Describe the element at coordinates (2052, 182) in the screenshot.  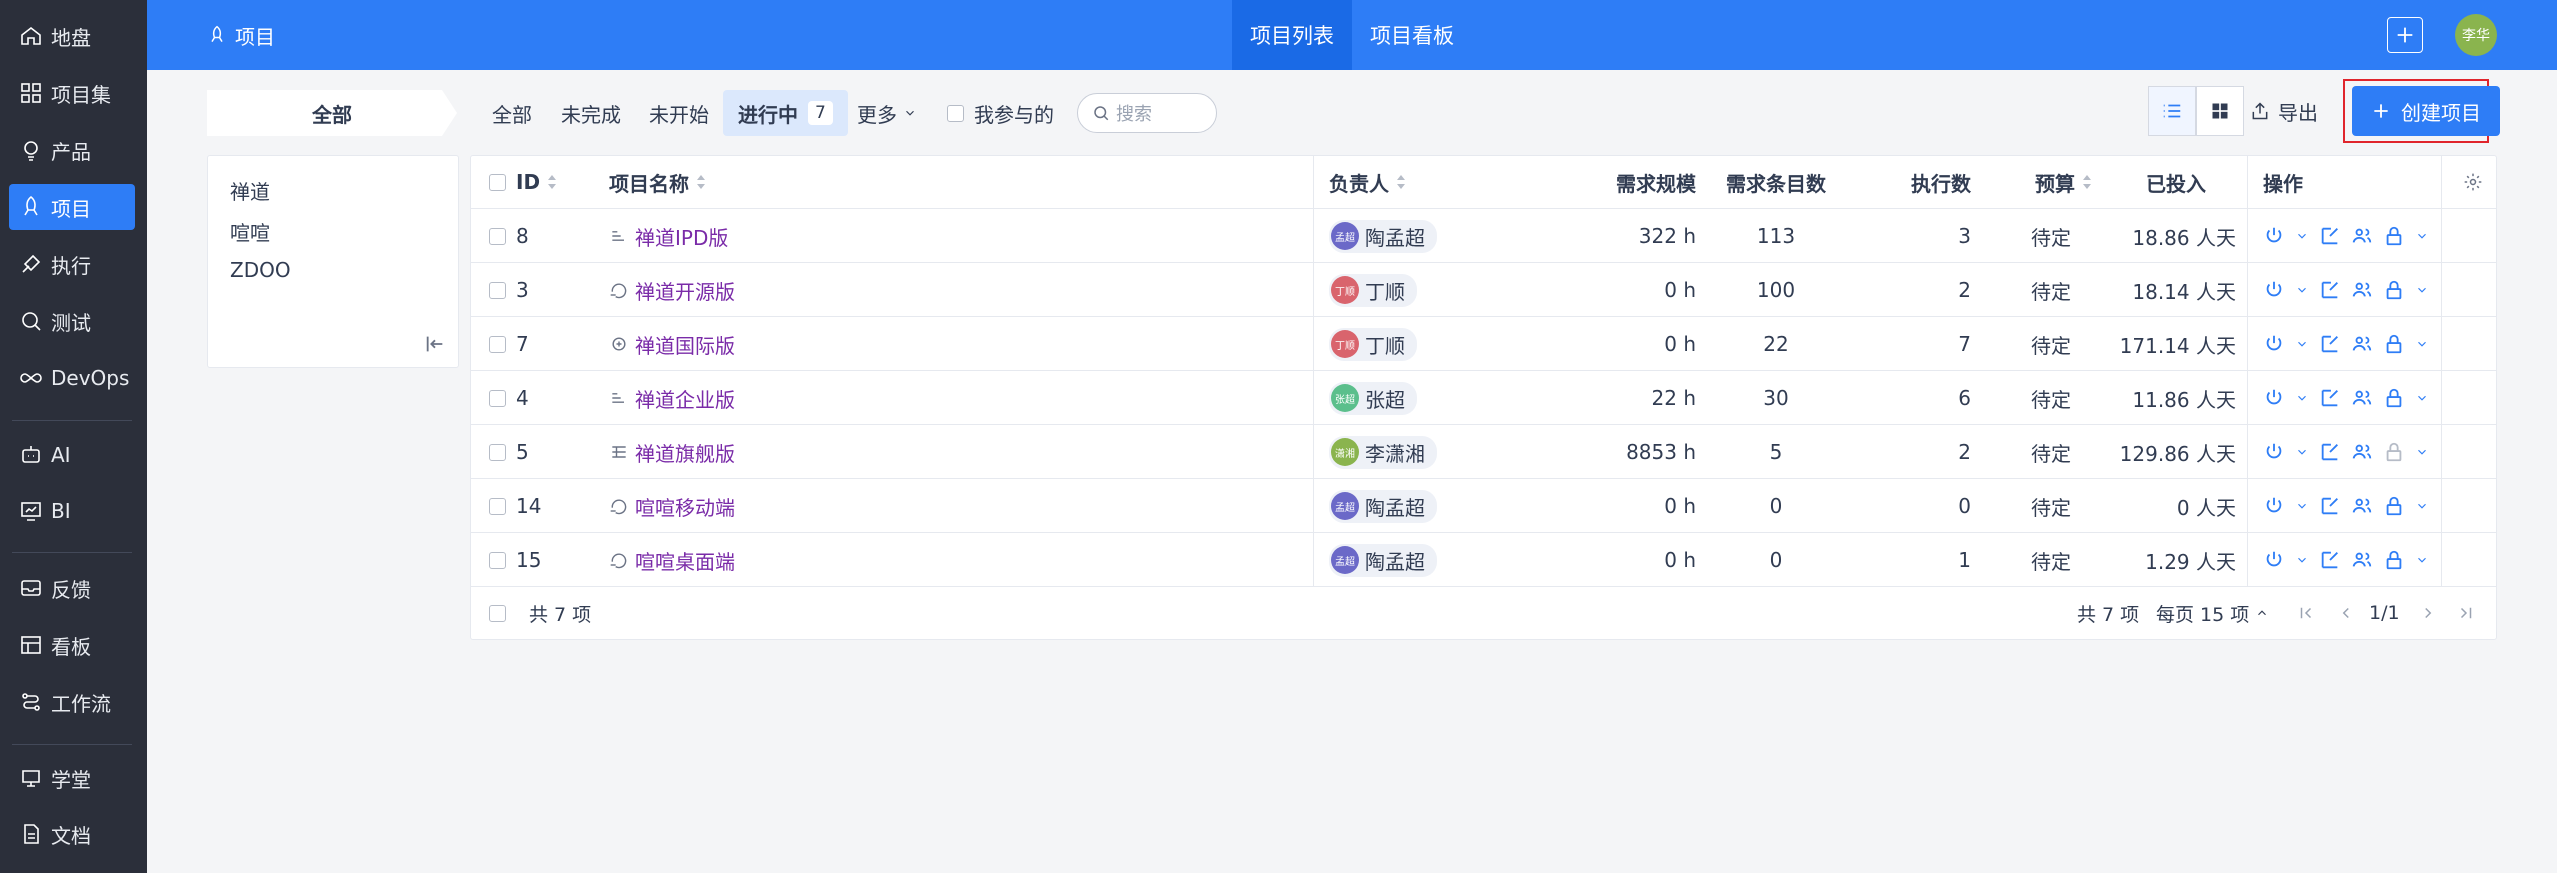
I see `column-header-budget: 预算` at that location.